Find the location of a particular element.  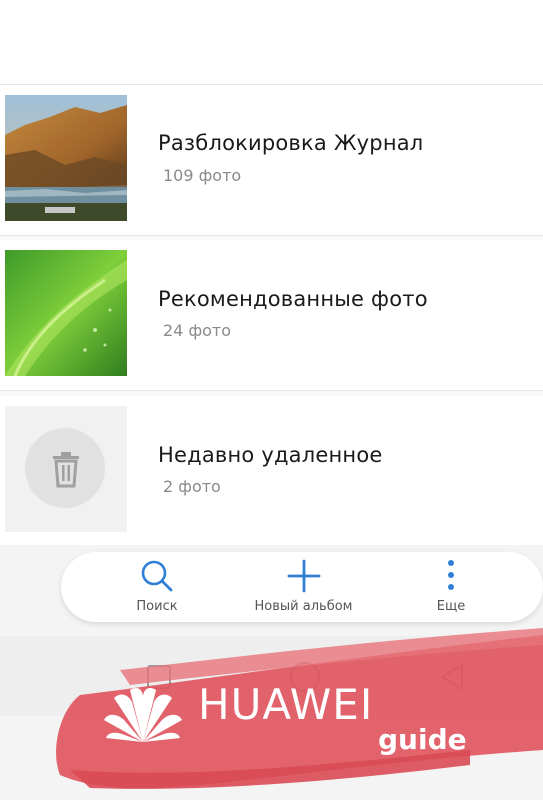

watermark-guide-text: guide is located at coordinates (422, 739).